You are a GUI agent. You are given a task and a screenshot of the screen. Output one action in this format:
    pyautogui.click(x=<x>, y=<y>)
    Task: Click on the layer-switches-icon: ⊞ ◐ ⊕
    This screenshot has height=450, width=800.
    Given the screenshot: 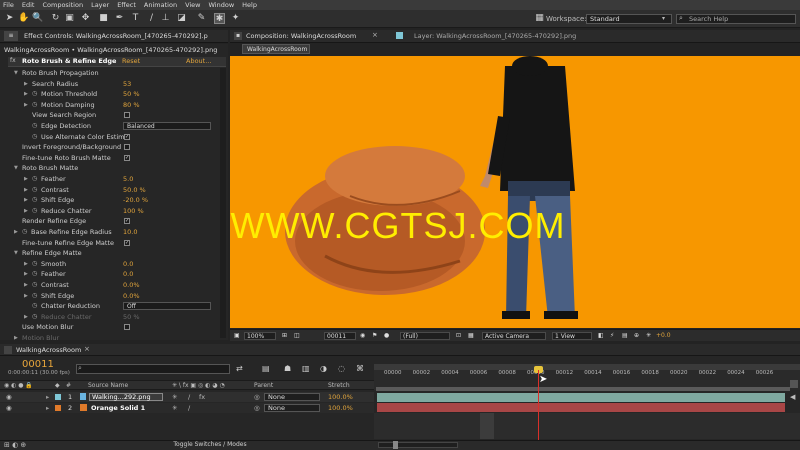 What is the action you would take?
    pyautogui.click(x=15, y=445)
    